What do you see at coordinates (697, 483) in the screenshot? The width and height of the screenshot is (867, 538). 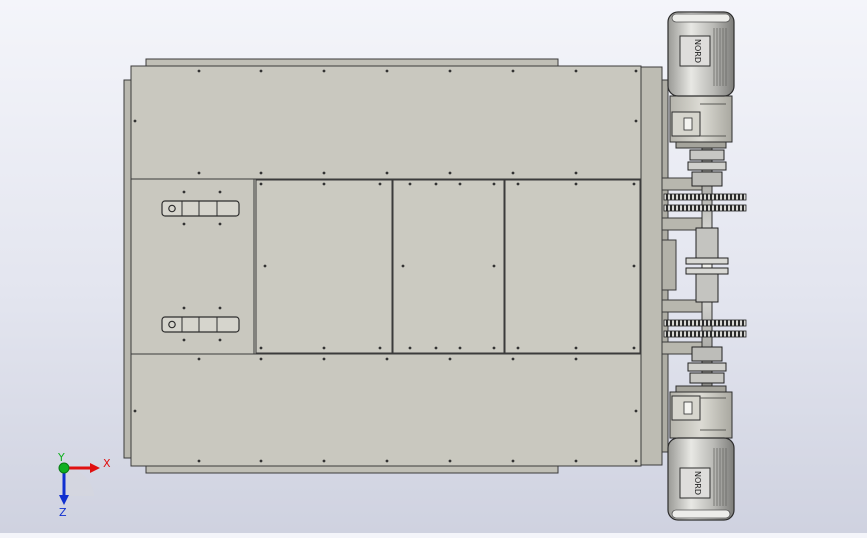 I see `motor-bottom-badge: NORD` at bounding box center [697, 483].